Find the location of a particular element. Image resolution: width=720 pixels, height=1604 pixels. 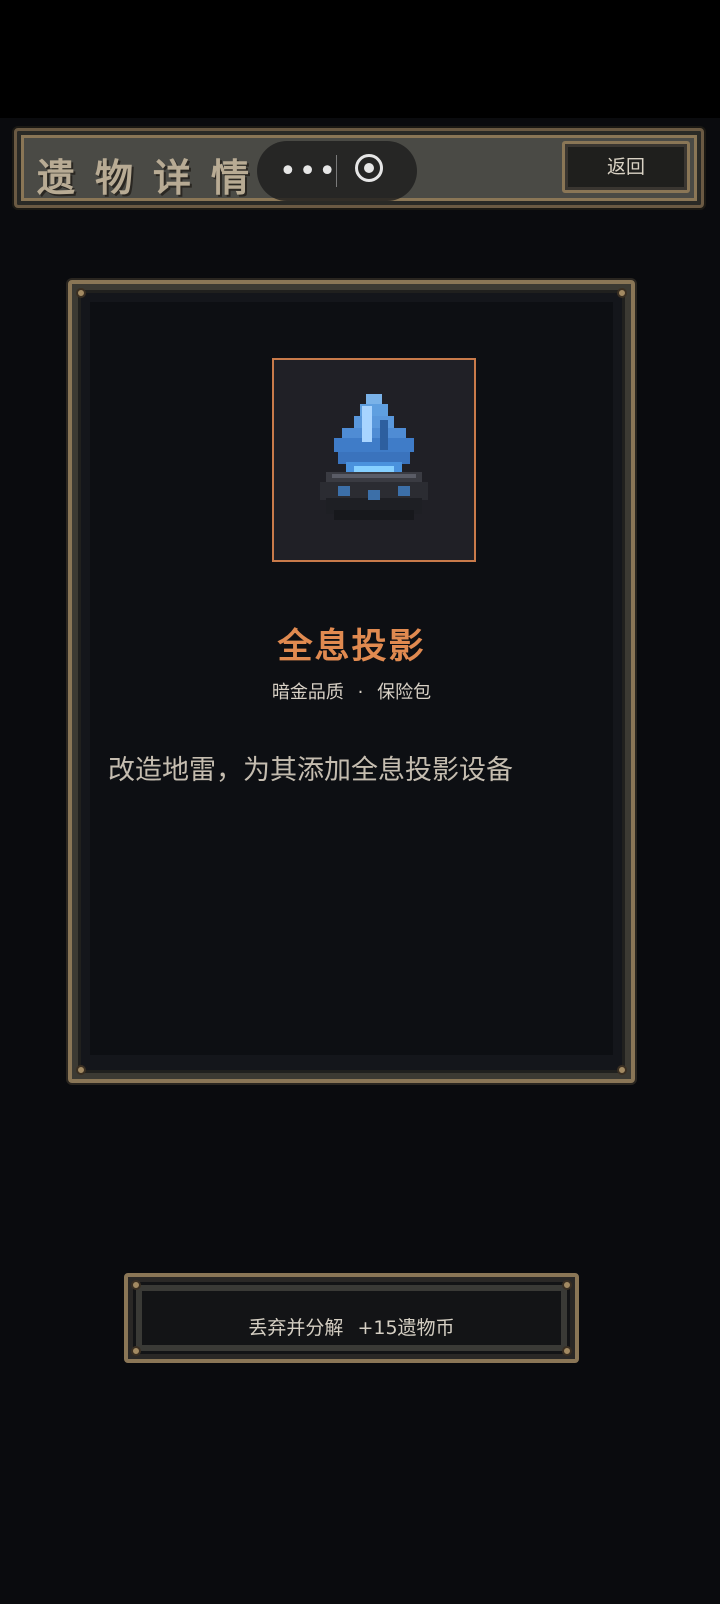

more-icon: ••• is located at coordinates (308, 171).